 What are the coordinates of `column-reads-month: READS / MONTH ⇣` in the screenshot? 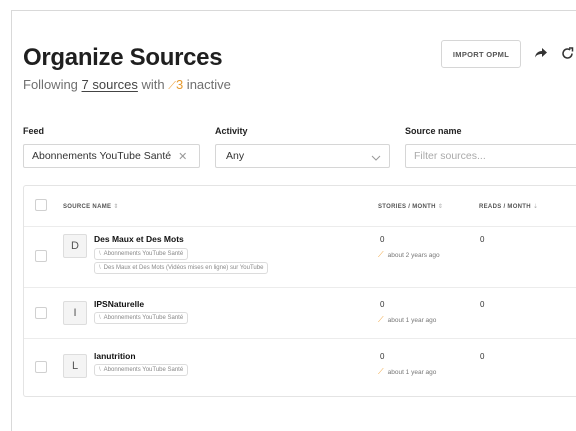 It's located at (508, 206).